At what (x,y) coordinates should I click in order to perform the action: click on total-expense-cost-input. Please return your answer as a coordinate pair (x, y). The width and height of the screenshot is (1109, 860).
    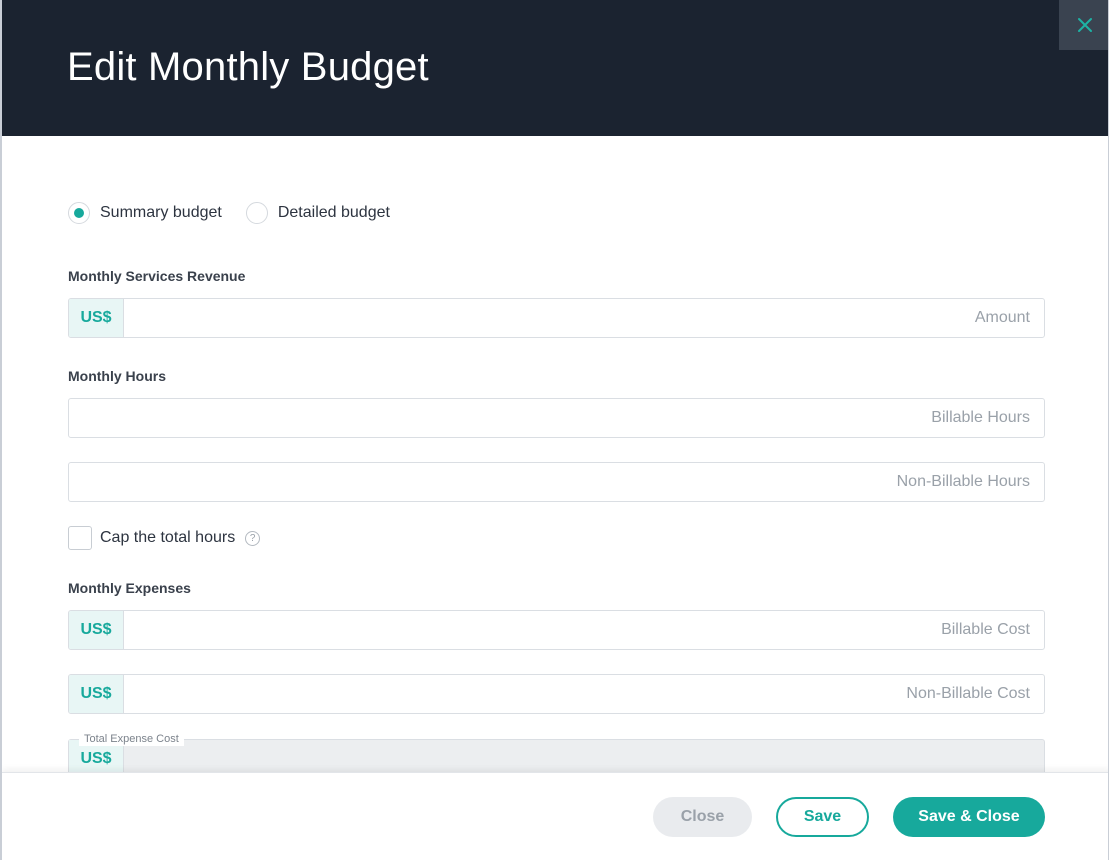
    Looking at the image, I should click on (584, 756).